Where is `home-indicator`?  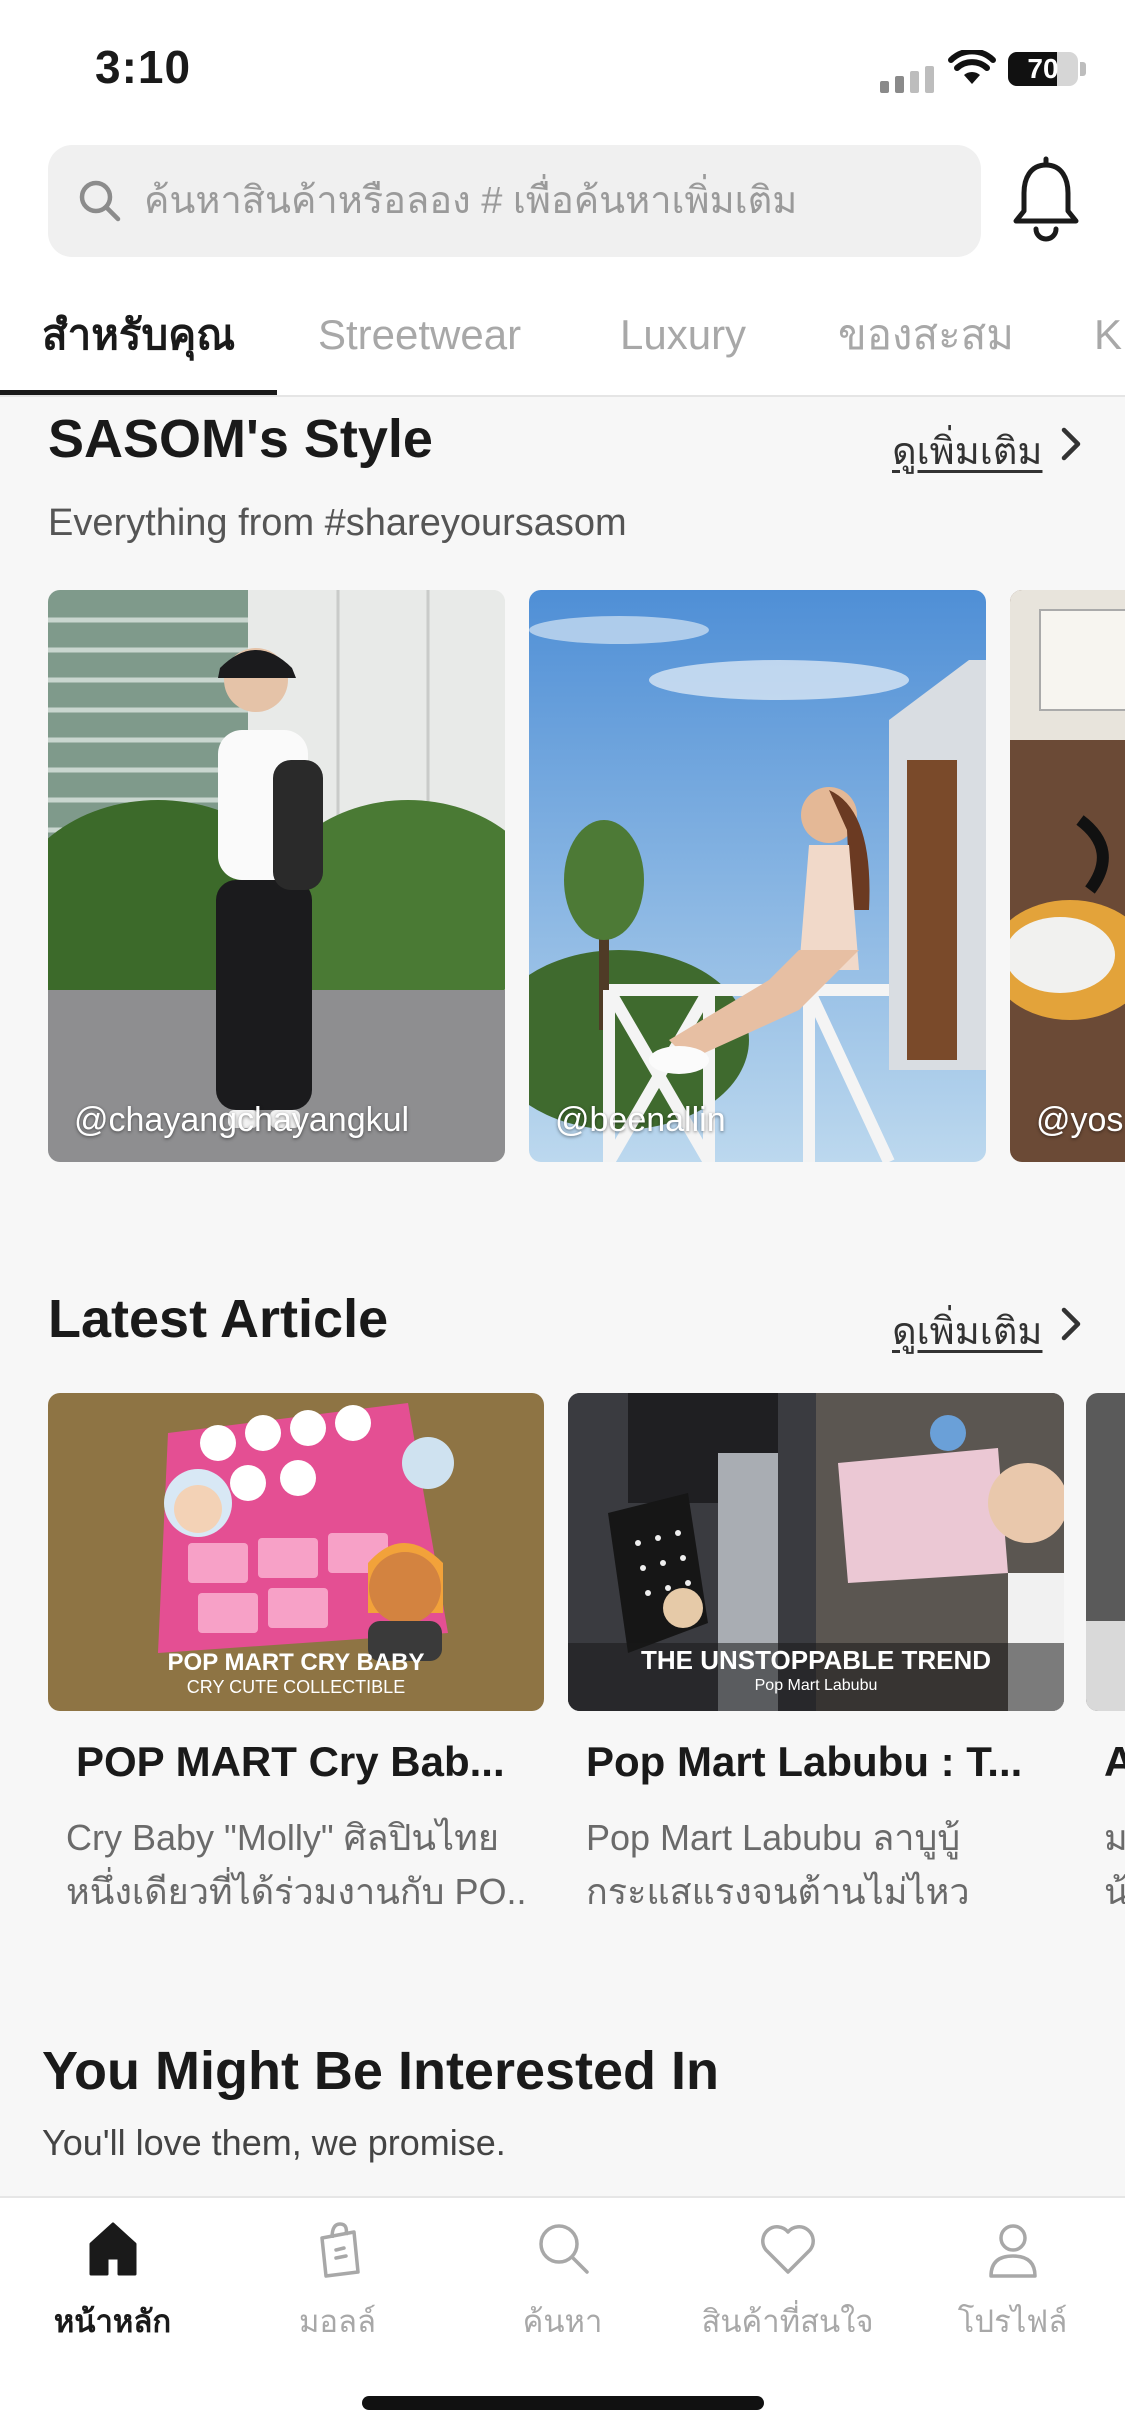 home-indicator is located at coordinates (563, 2403).